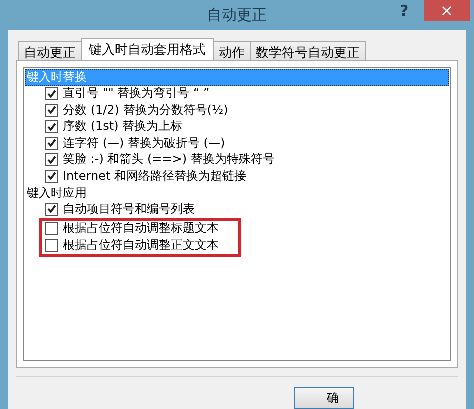 The image size is (474, 409). I want to click on ok-button: 确, so click(324, 398).